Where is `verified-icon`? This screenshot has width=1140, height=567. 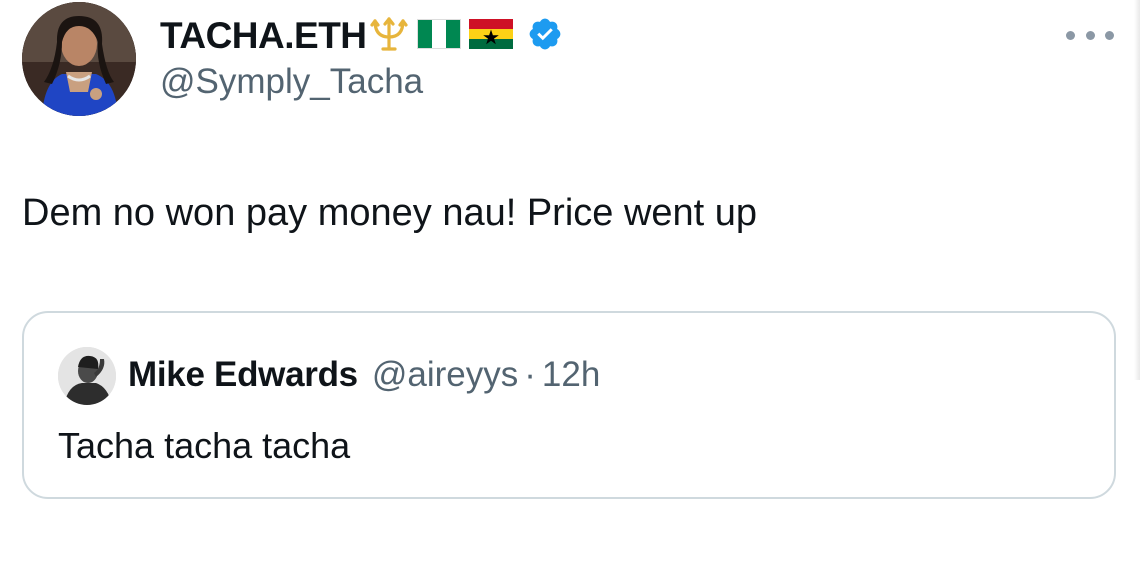
verified-icon is located at coordinates (545, 36).